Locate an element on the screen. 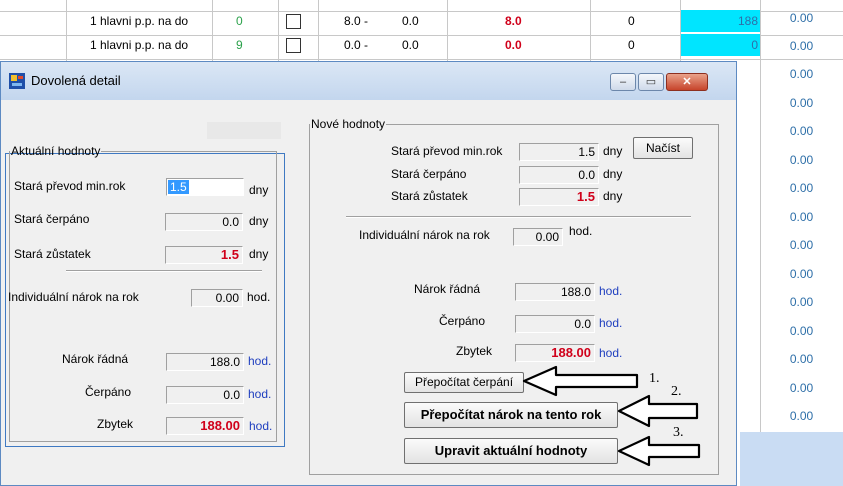 This screenshot has width=843, height=486. arrow-3-icon is located at coordinates (659, 451).